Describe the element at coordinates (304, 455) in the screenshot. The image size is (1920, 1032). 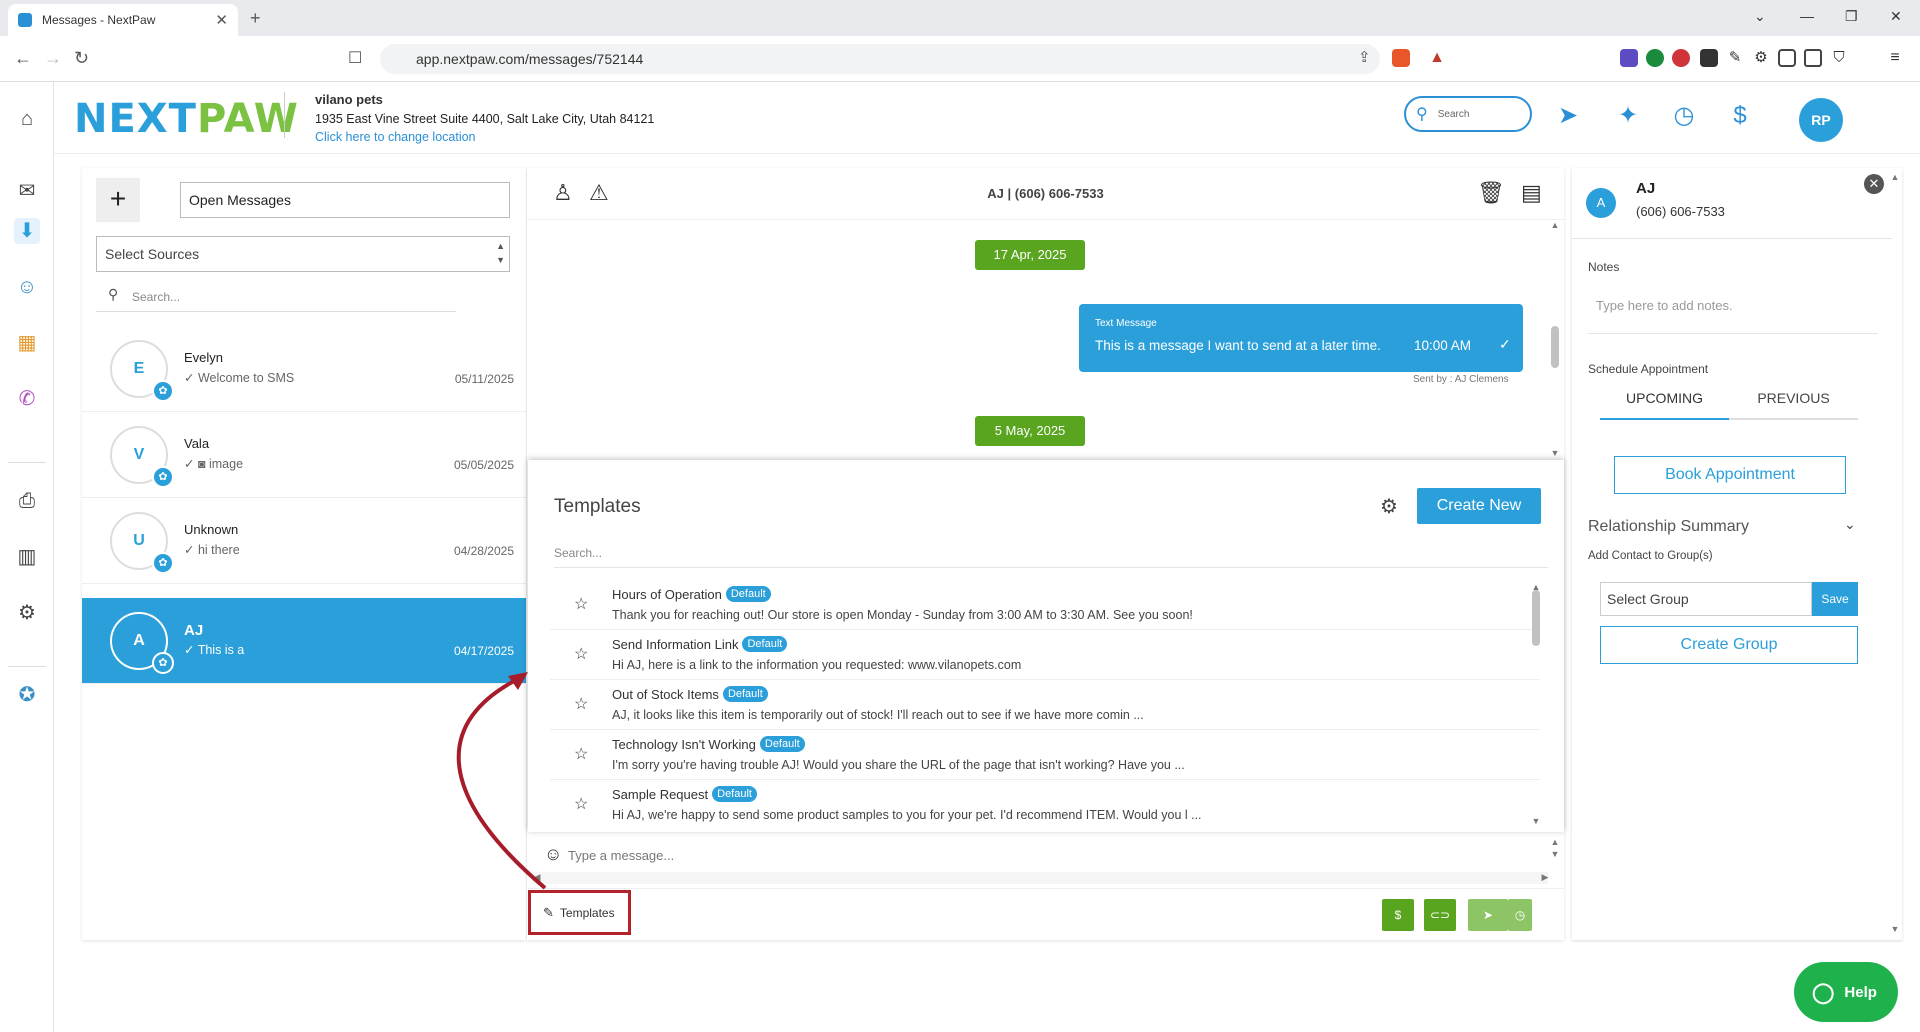
I see `conversation-item: V ✿ Vala ✓ ◙ image 05/05/2025` at that location.